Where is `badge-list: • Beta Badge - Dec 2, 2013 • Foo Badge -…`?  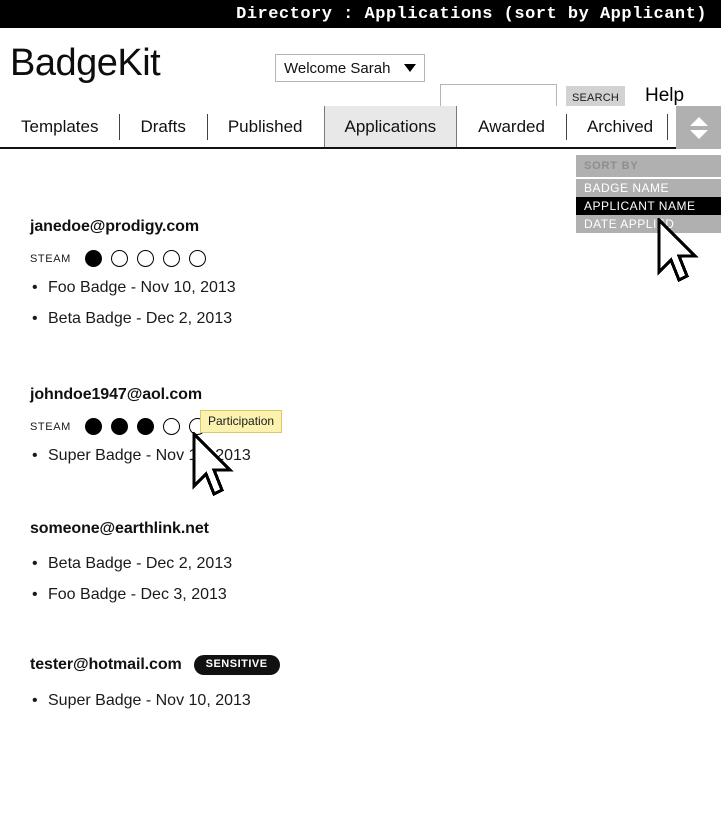 badge-list: • Beta Badge - Dec 2, 2013 • Foo Badge -… is located at coordinates (131, 579).